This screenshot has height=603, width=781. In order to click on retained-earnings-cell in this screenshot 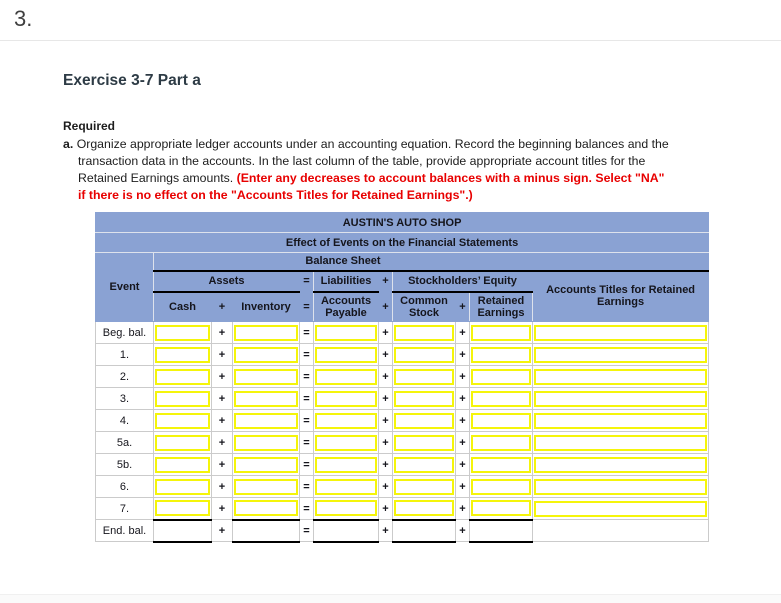, I will do `click(501, 376)`.